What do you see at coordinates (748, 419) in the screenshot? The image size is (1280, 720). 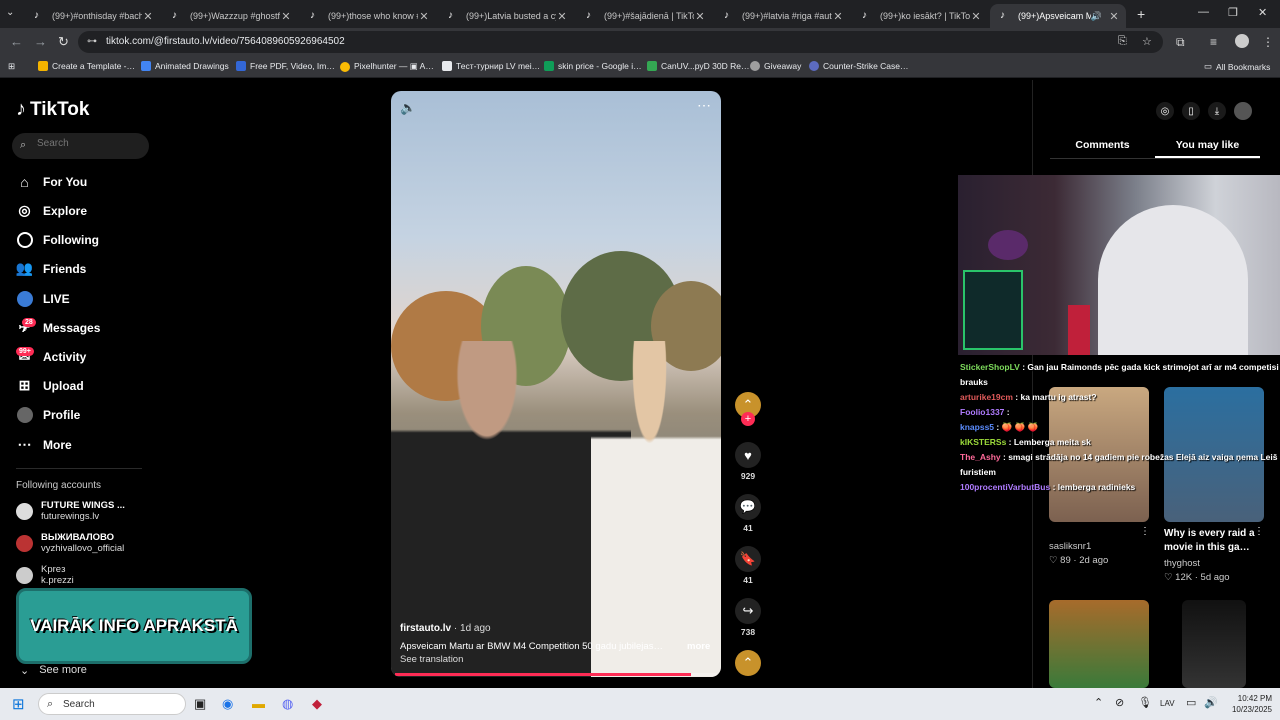 I see `follow-plus-icon: +` at bounding box center [748, 419].